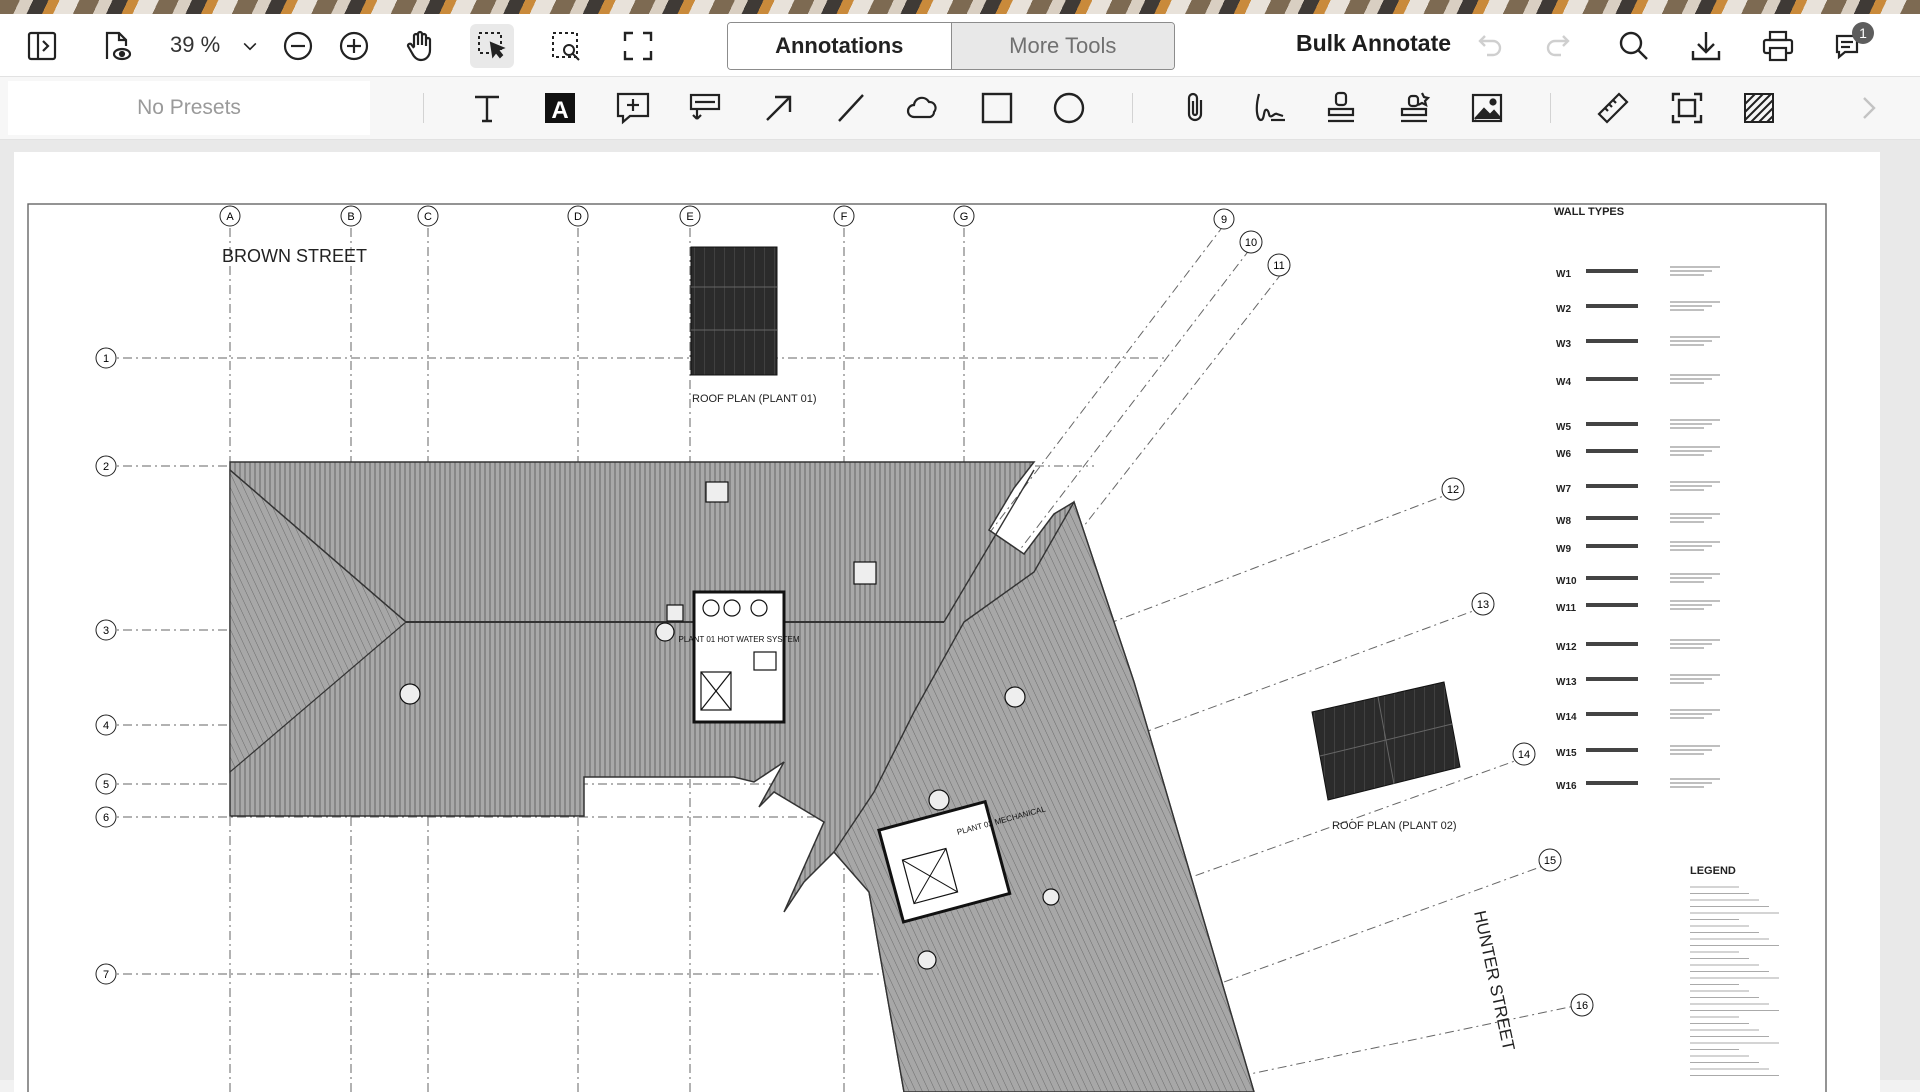  I want to click on add-comment-icon, so click(633, 108).